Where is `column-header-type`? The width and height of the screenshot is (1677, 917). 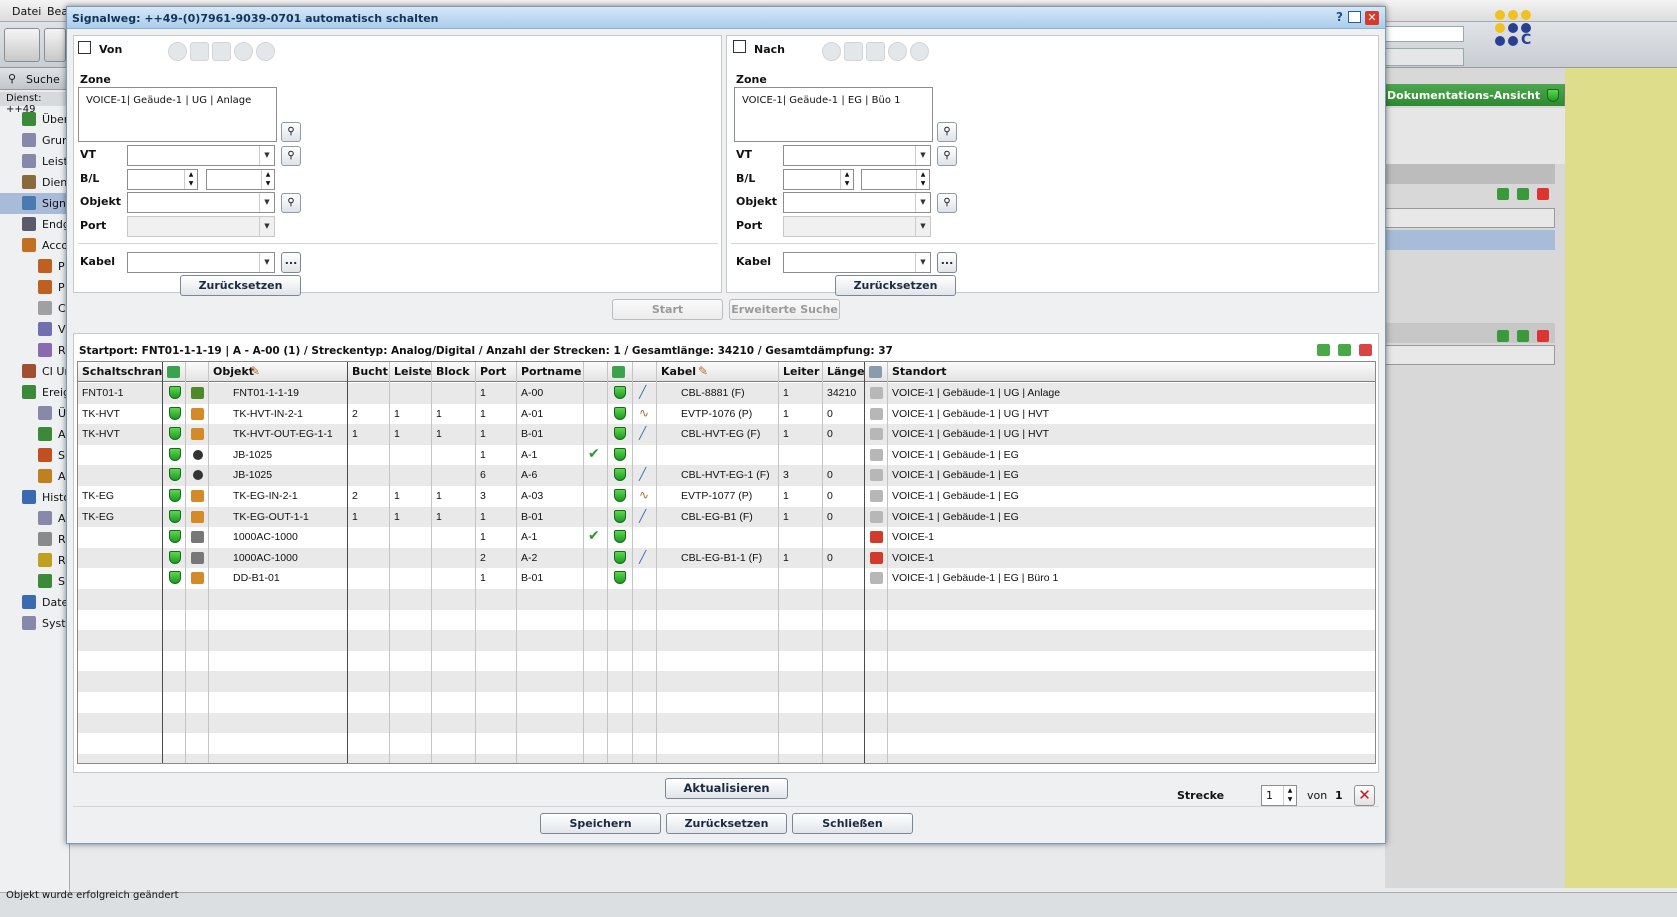 column-header-type is located at coordinates (197, 372).